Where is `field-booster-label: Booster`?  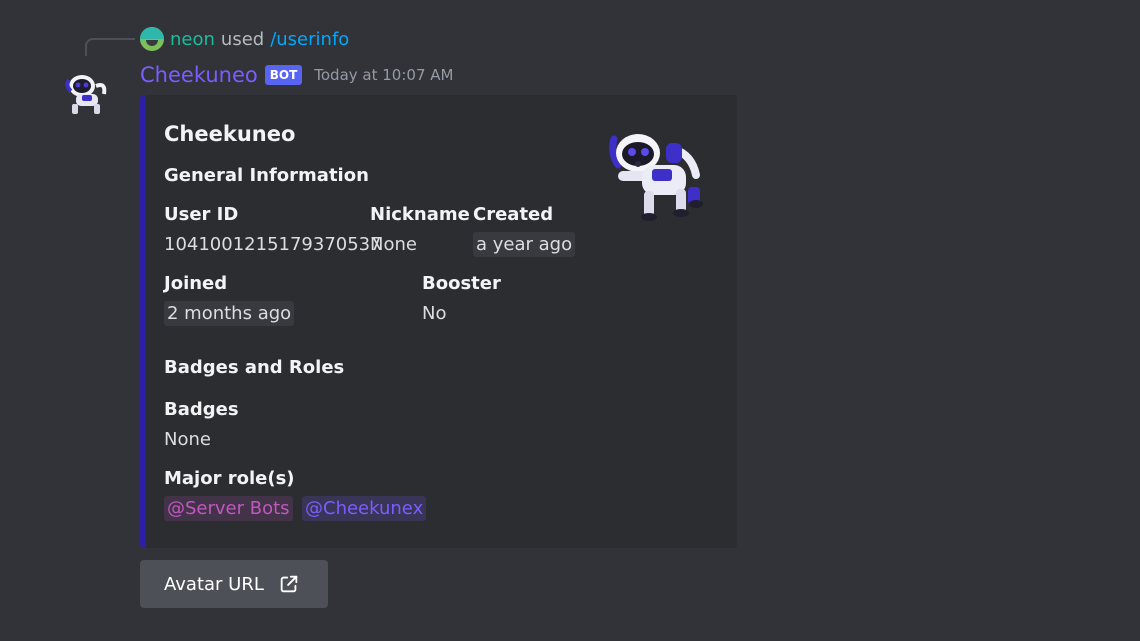
field-booster-label: Booster is located at coordinates (461, 283).